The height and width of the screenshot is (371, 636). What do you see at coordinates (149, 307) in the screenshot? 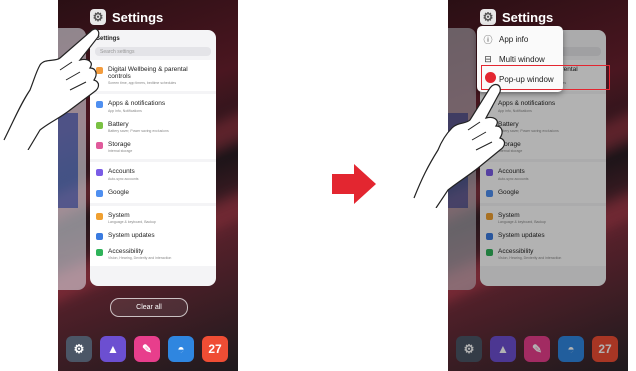
I see `clear-all-button: Clear all` at bounding box center [149, 307].